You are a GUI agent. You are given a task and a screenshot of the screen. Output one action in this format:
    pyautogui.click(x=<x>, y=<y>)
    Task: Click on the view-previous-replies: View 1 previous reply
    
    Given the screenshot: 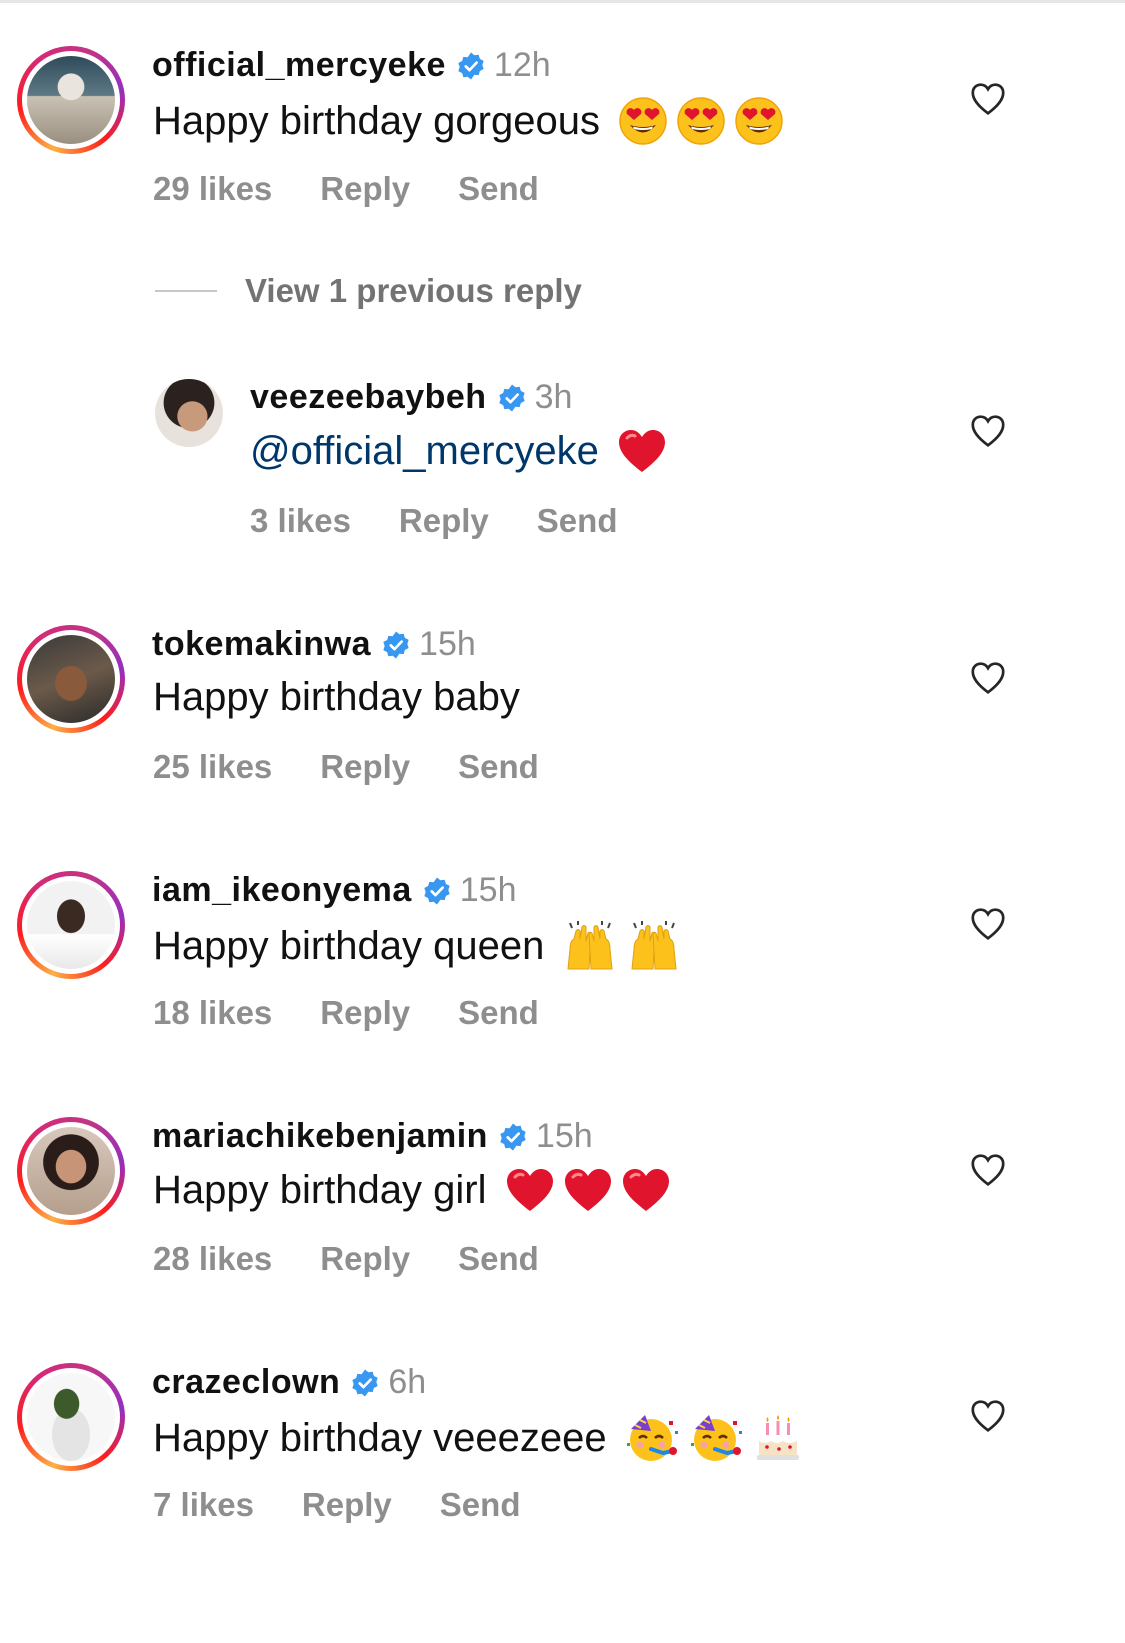 What is the action you would take?
    pyautogui.click(x=368, y=291)
    